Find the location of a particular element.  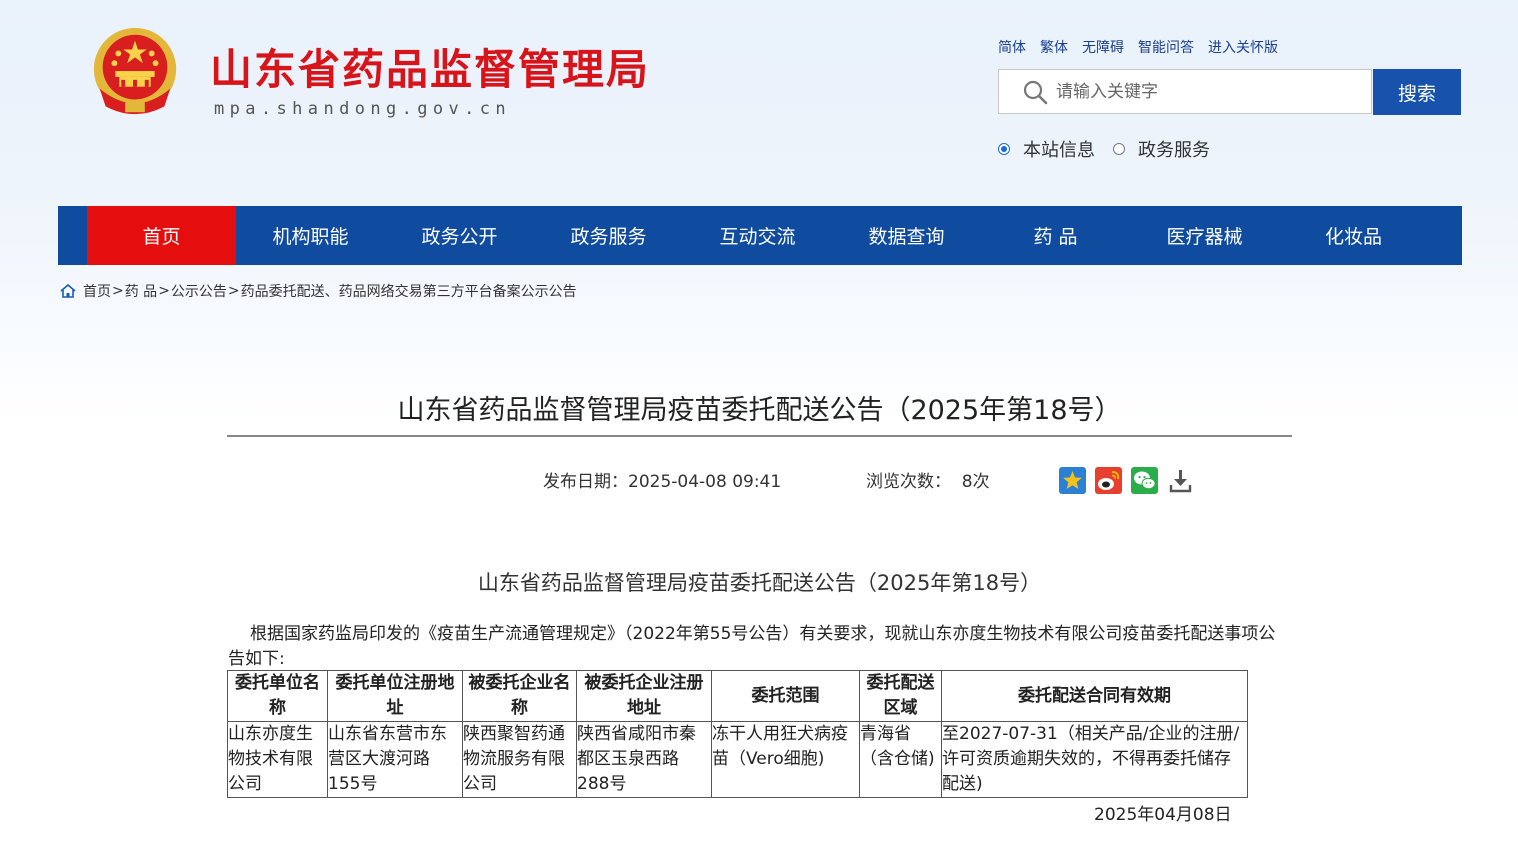

nav-organization: 机构职能 is located at coordinates (310, 235).